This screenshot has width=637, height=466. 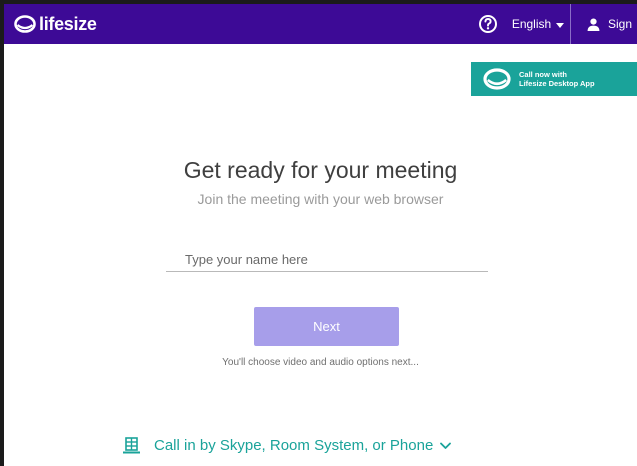 What do you see at coordinates (557, 83) in the screenshot?
I see `desktop-app-line2: Lifesize Desktop App` at bounding box center [557, 83].